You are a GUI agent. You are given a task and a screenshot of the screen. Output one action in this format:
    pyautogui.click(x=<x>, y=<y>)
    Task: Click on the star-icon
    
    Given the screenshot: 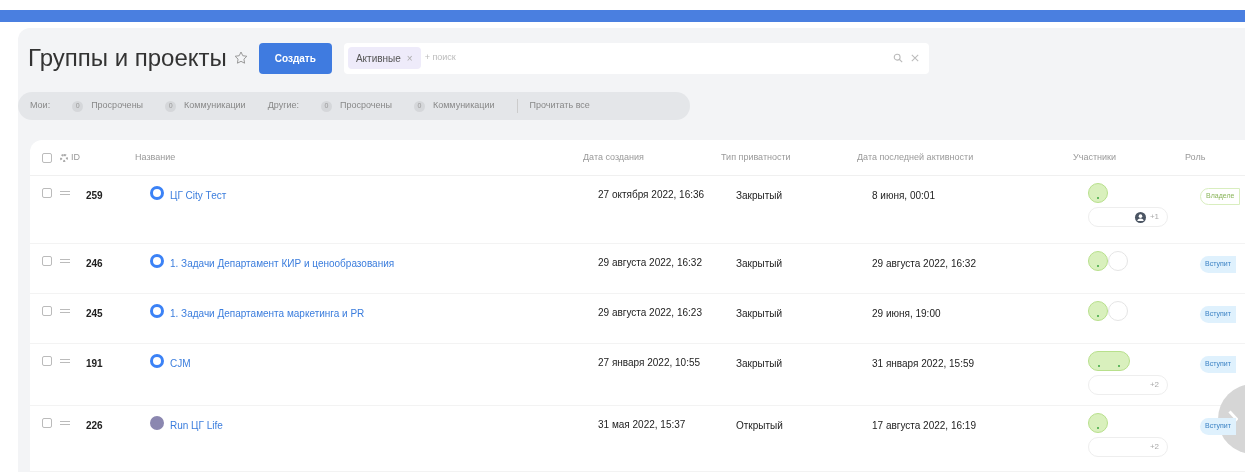 What is the action you would take?
    pyautogui.click(x=240, y=58)
    